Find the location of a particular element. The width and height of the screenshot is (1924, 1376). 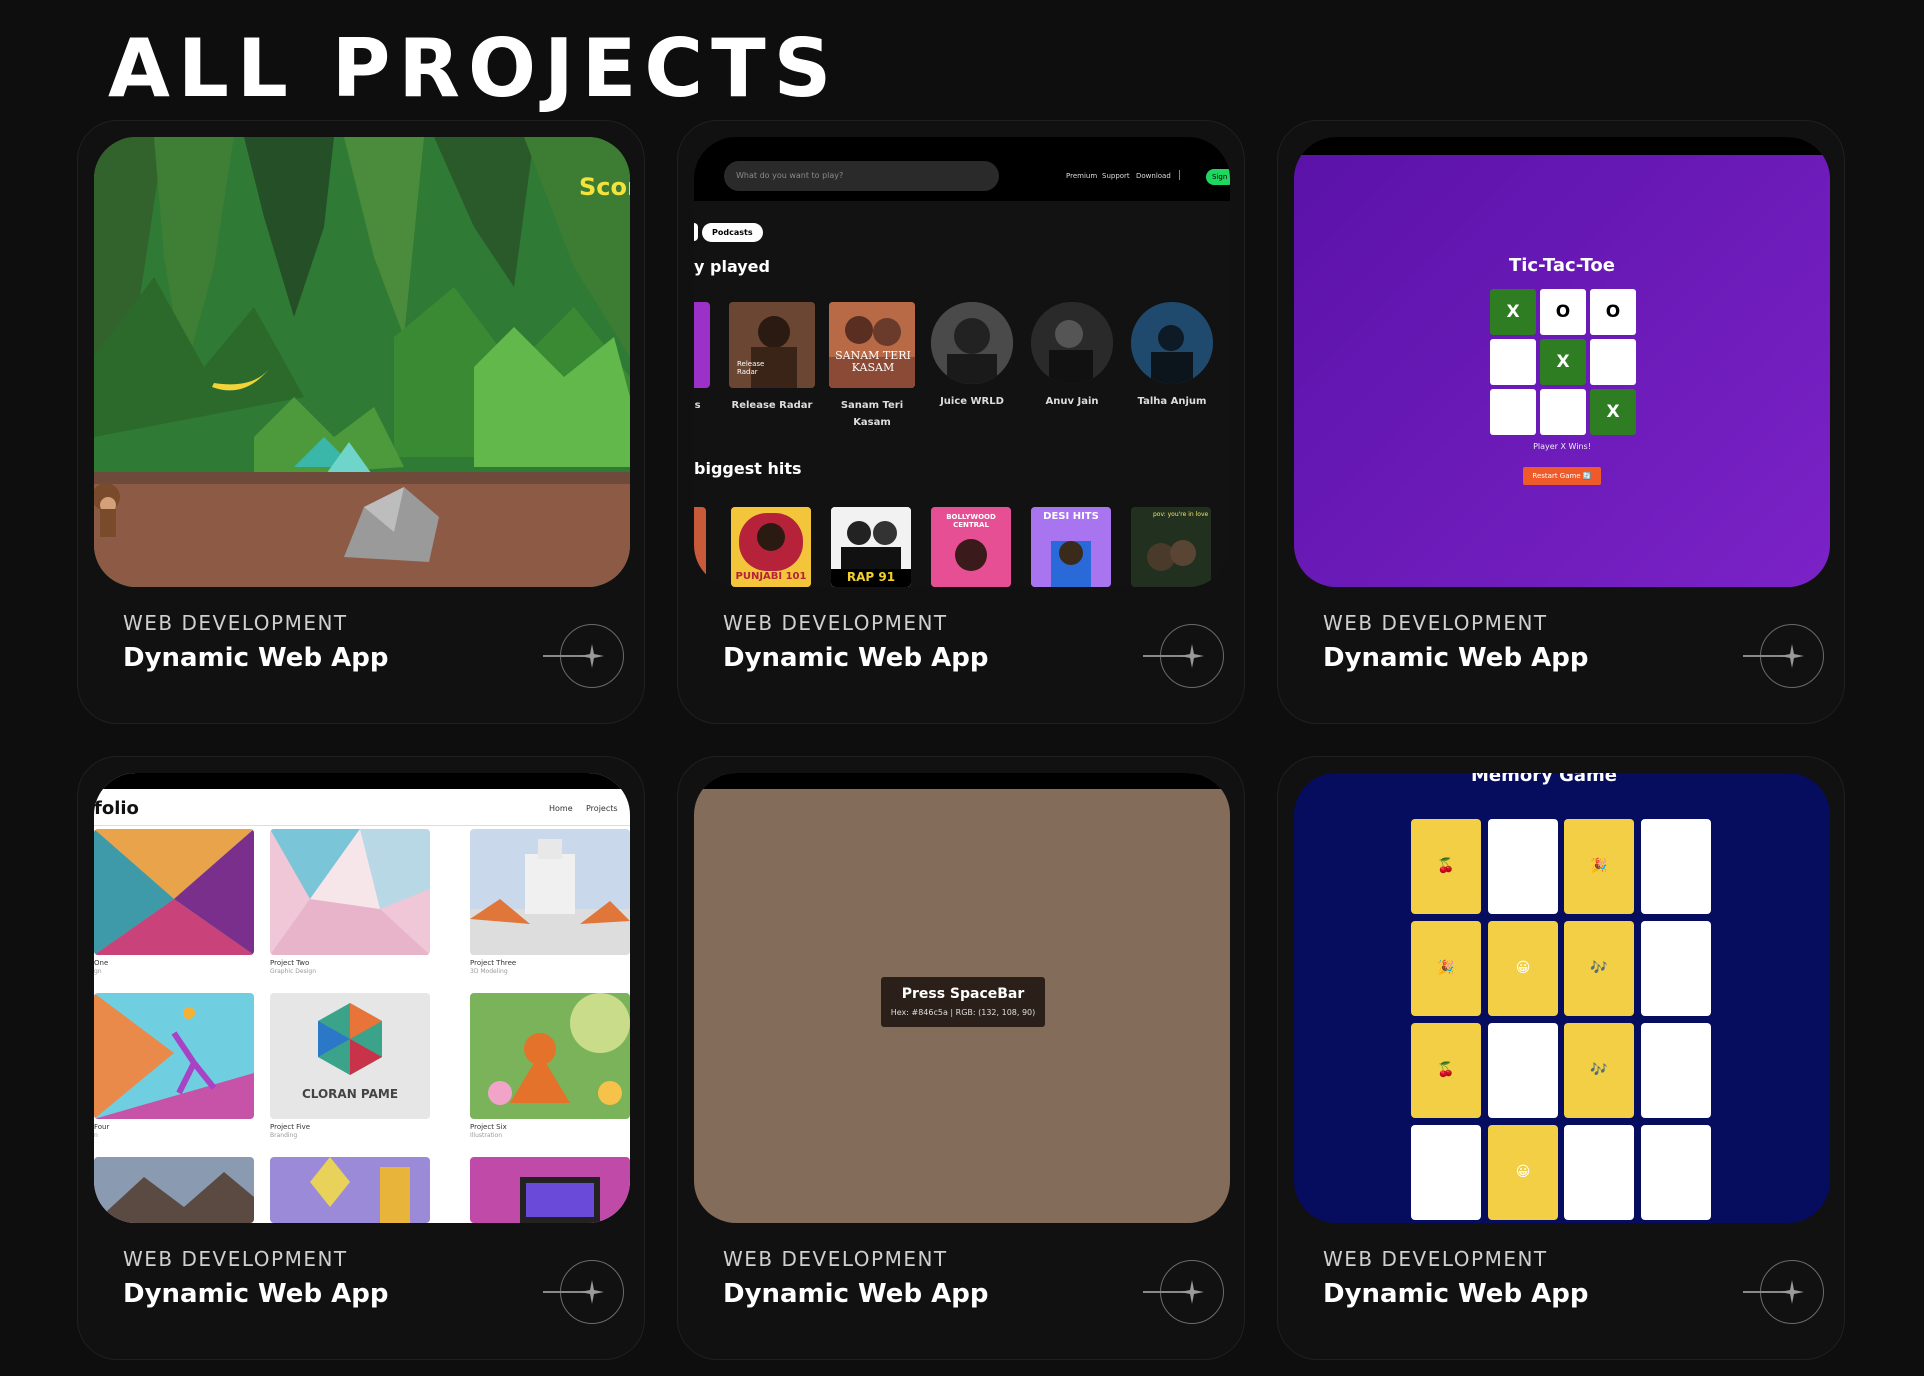

spotify-nav-support: Support is located at coordinates (1116, 176).